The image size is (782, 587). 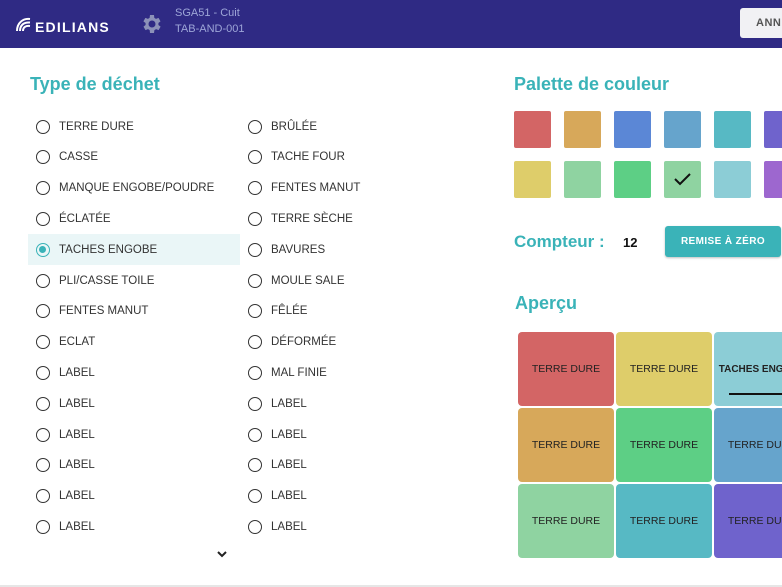 I want to click on waste-option: PLI/CASSE TOILE, so click(x=134, y=280).